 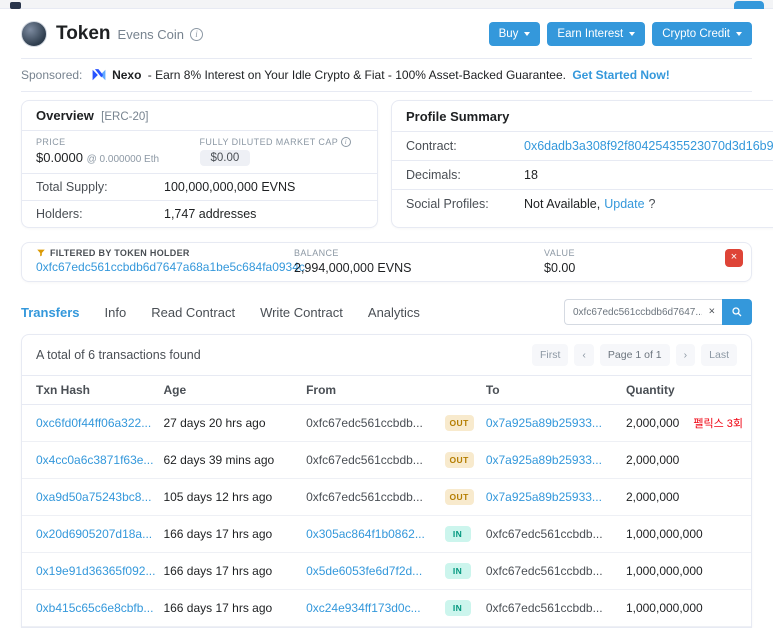 I want to click on tab-transfers: Transfers, so click(x=50, y=312).